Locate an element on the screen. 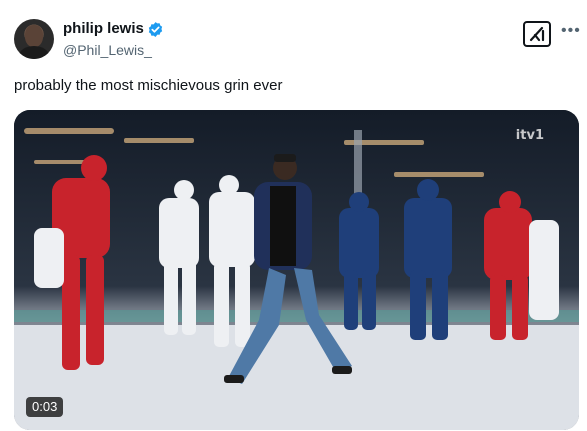 Image resolution: width=587 pixels, height=431 pixels. avatar-body is located at coordinates (34, 52).